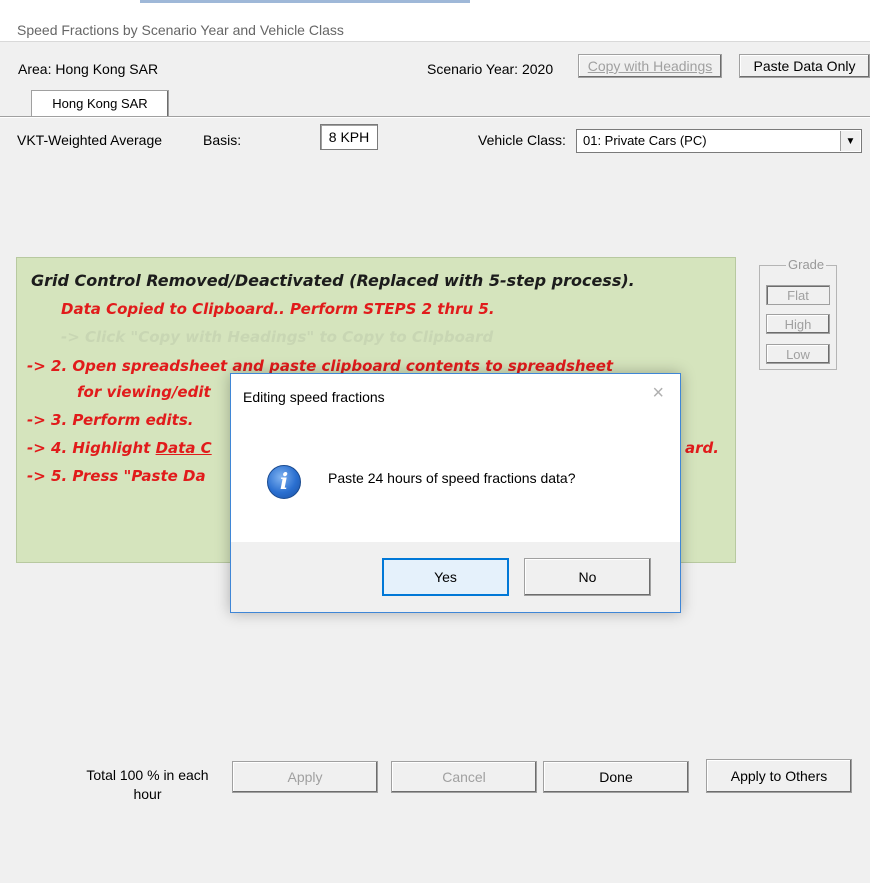 The image size is (870, 883). Describe the element at coordinates (806, 264) in the screenshot. I see `grade-label: Grade` at that location.